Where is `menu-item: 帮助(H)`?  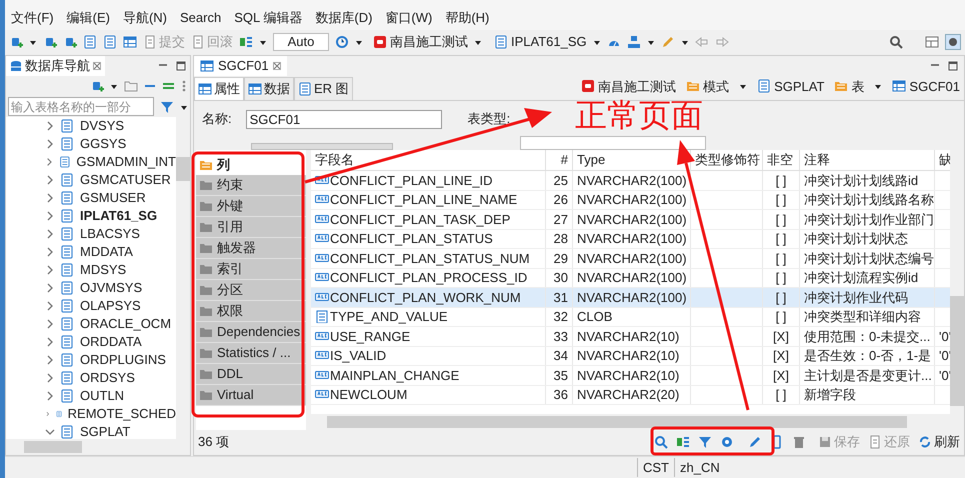 menu-item: 帮助(H) is located at coordinates (467, 17).